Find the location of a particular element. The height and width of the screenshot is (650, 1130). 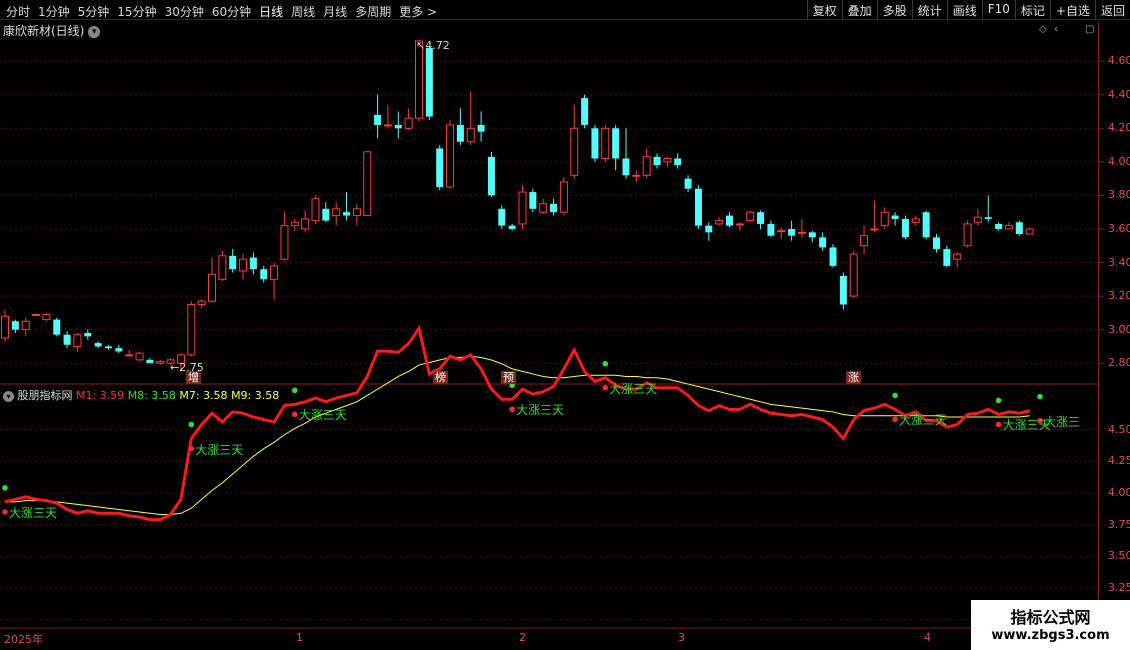

watermark-title: 指标公式网 is located at coordinates (1050, 617).